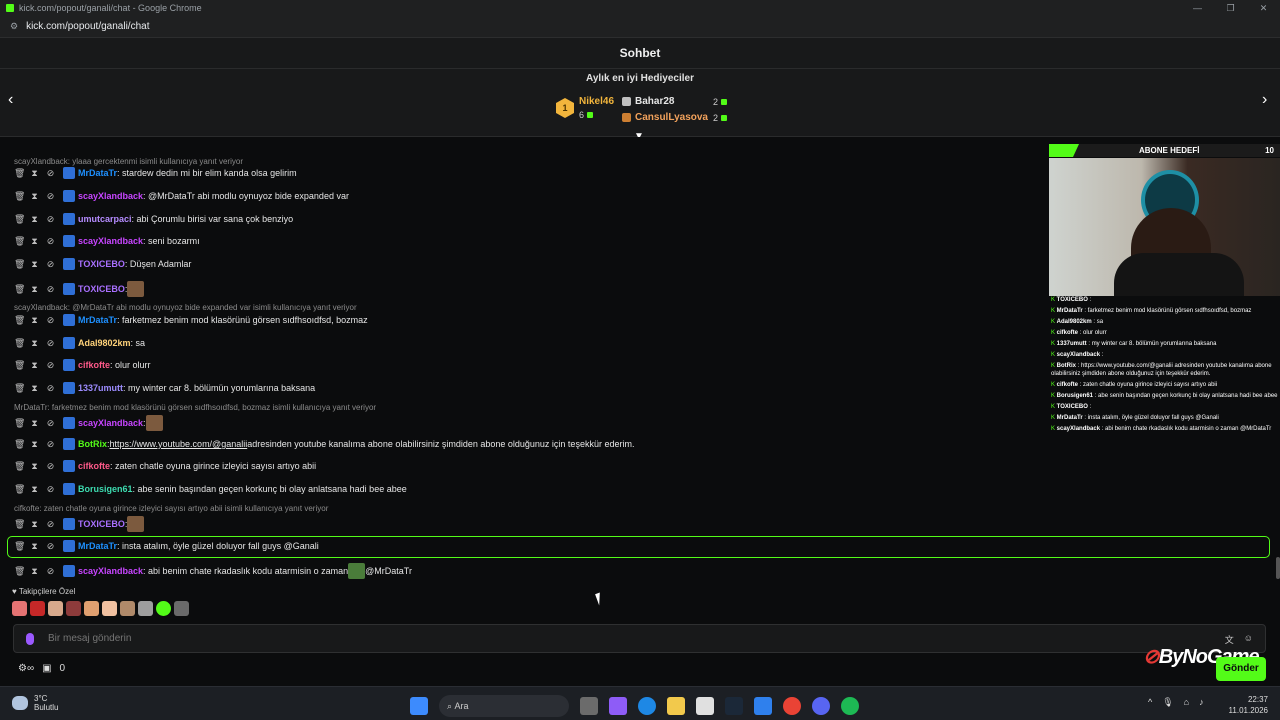  What do you see at coordinates (850, 706) in the screenshot?
I see `spotify-icon` at bounding box center [850, 706].